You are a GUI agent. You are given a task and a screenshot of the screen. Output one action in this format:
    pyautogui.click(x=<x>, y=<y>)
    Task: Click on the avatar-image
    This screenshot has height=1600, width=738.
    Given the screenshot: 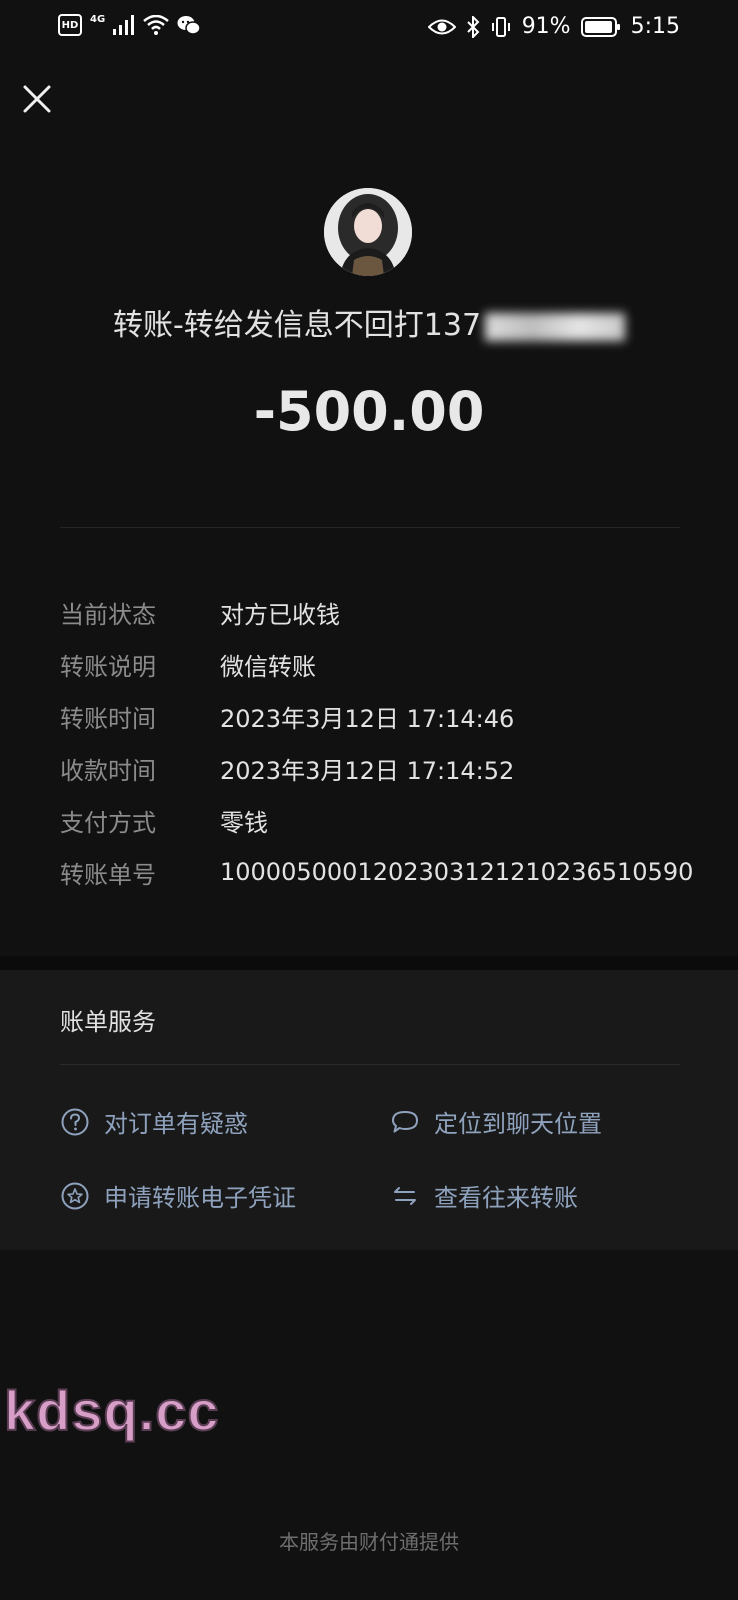 What is the action you would take?
    pyautogui.click(x=368, y=232)
    